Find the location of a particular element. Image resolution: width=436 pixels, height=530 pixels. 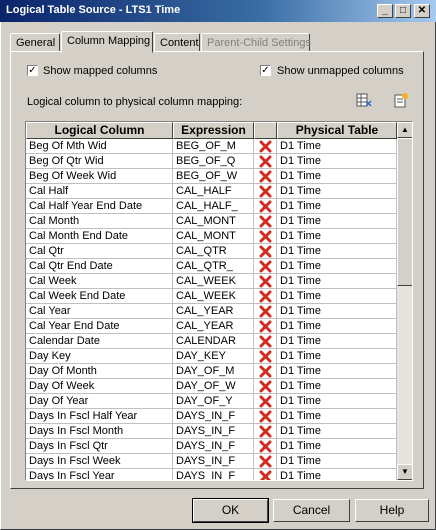

scroll-thumb is located at coordinates (404, 212).